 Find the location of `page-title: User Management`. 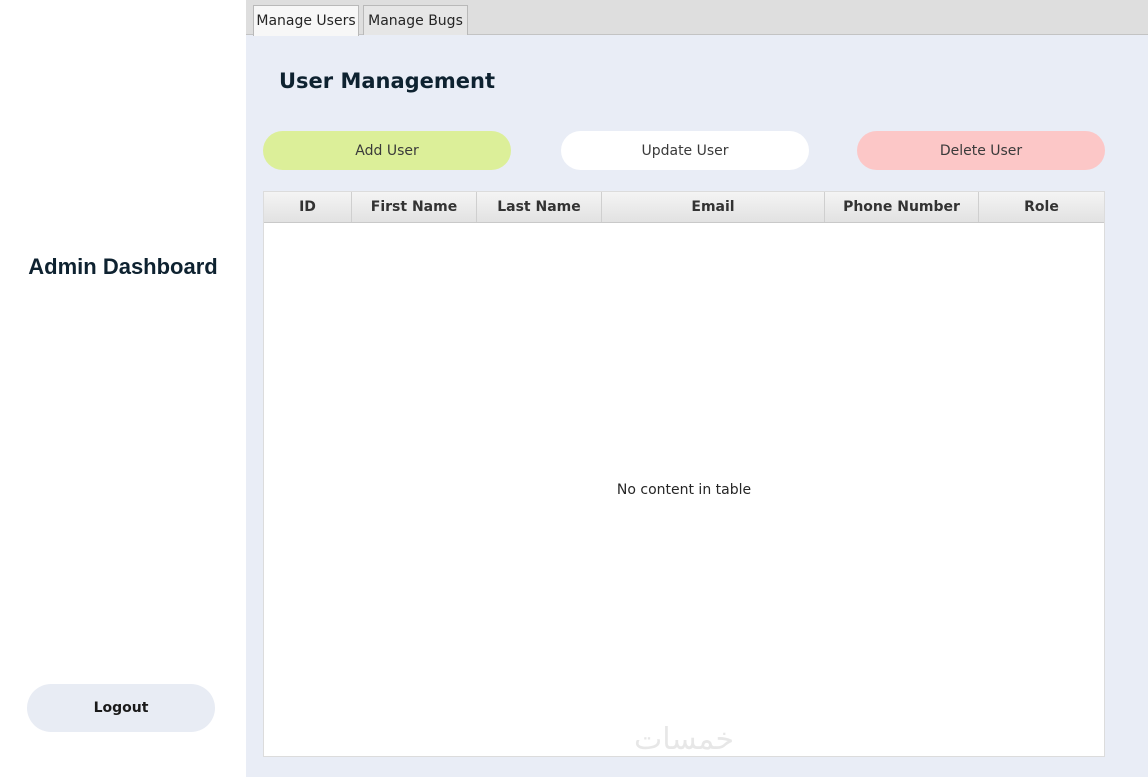

page-title: User Management is located at coordinates (387, 81).